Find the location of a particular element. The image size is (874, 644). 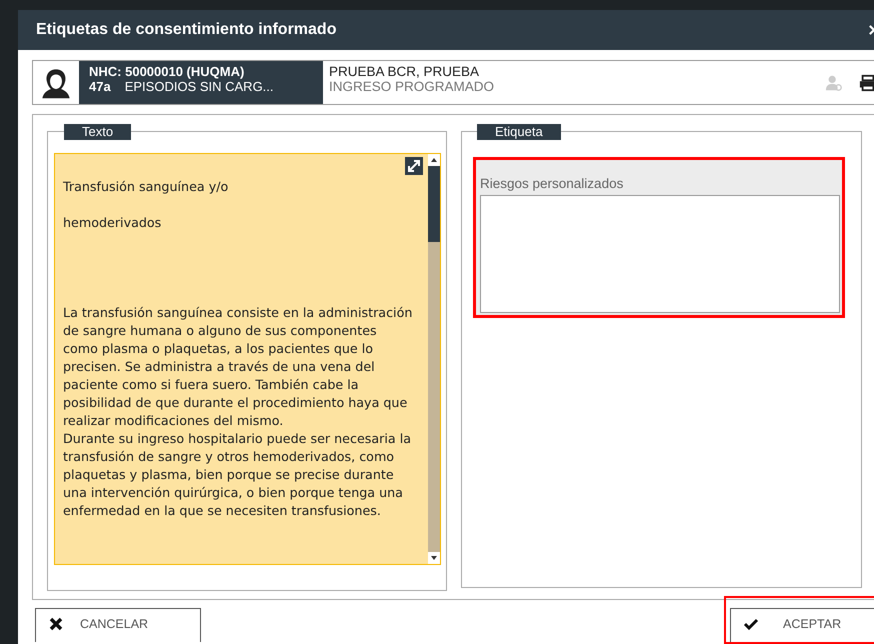

expand-icon is located at coordinates (414, 166).